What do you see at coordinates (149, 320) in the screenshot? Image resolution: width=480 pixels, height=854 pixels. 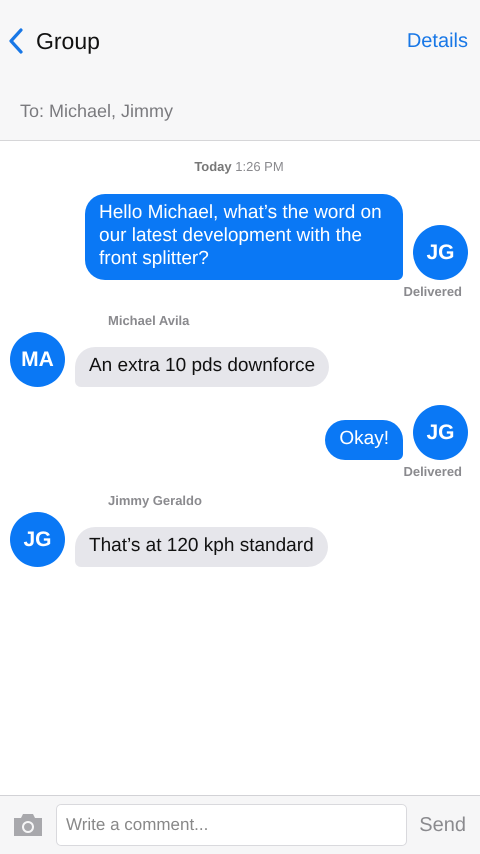 I see `sender-name: Michael Avila` at bounding box center [149, 320].